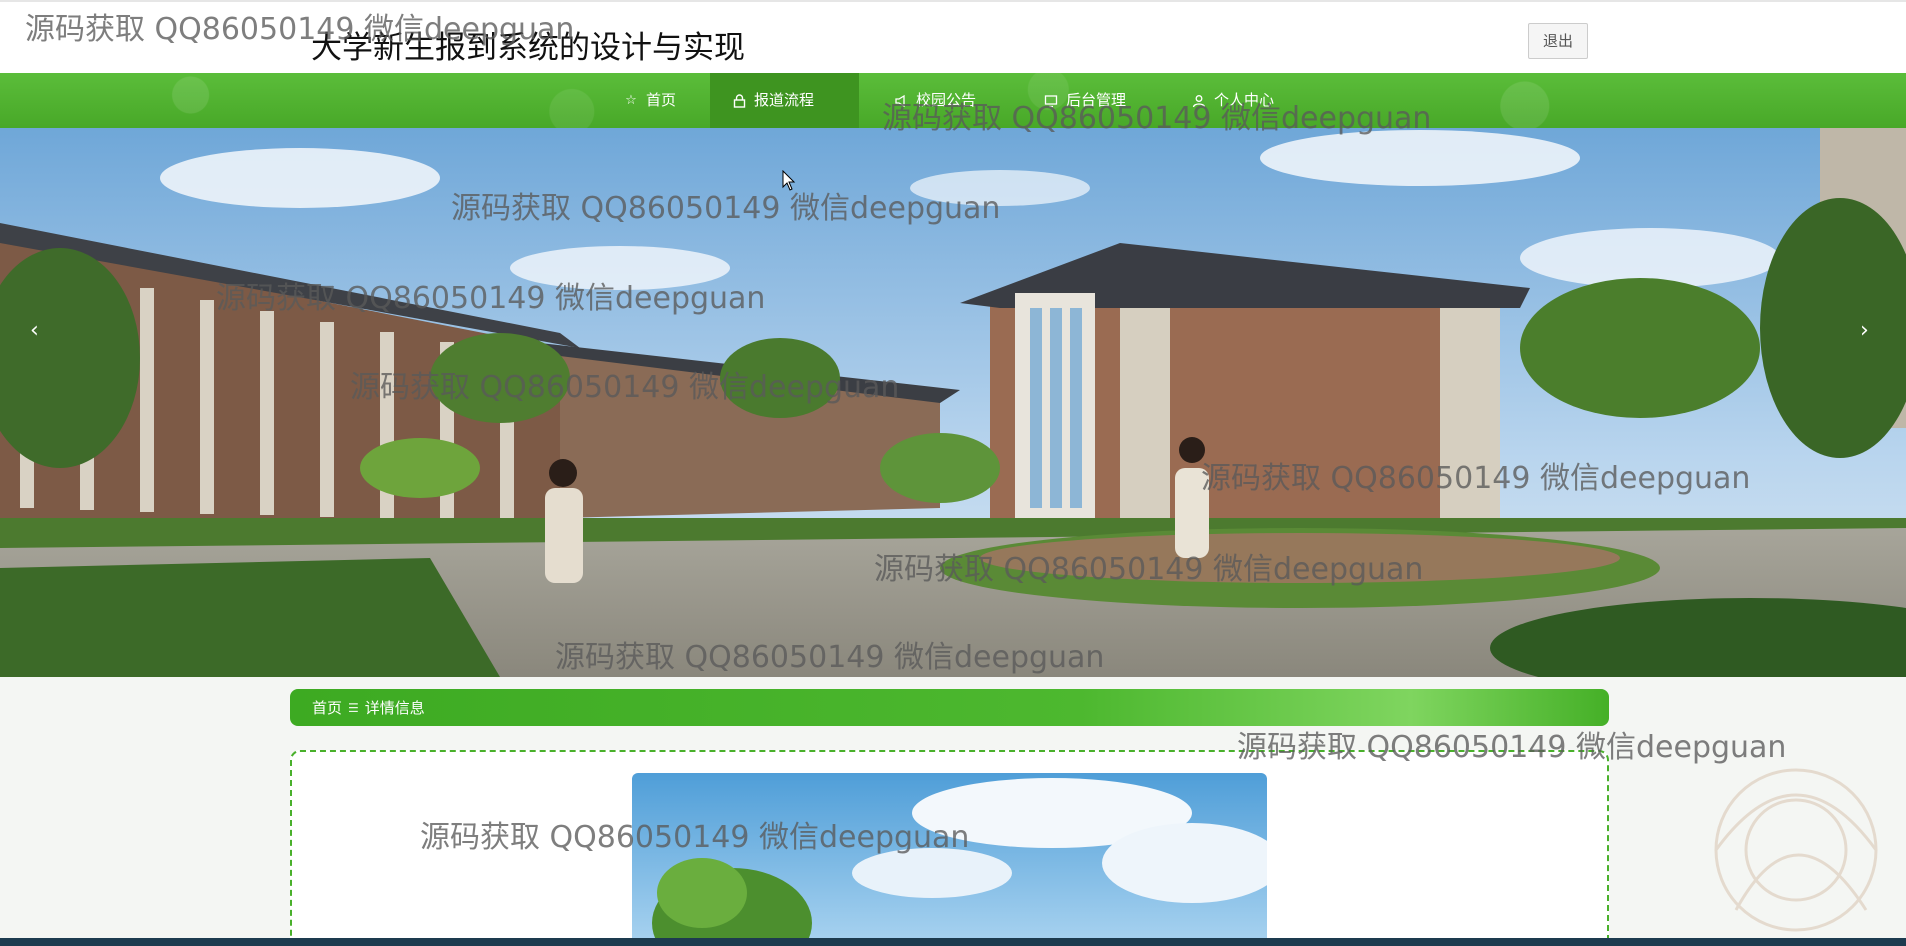  I want to click on breadcrumb-current: 详情信息, so click(394, 708).